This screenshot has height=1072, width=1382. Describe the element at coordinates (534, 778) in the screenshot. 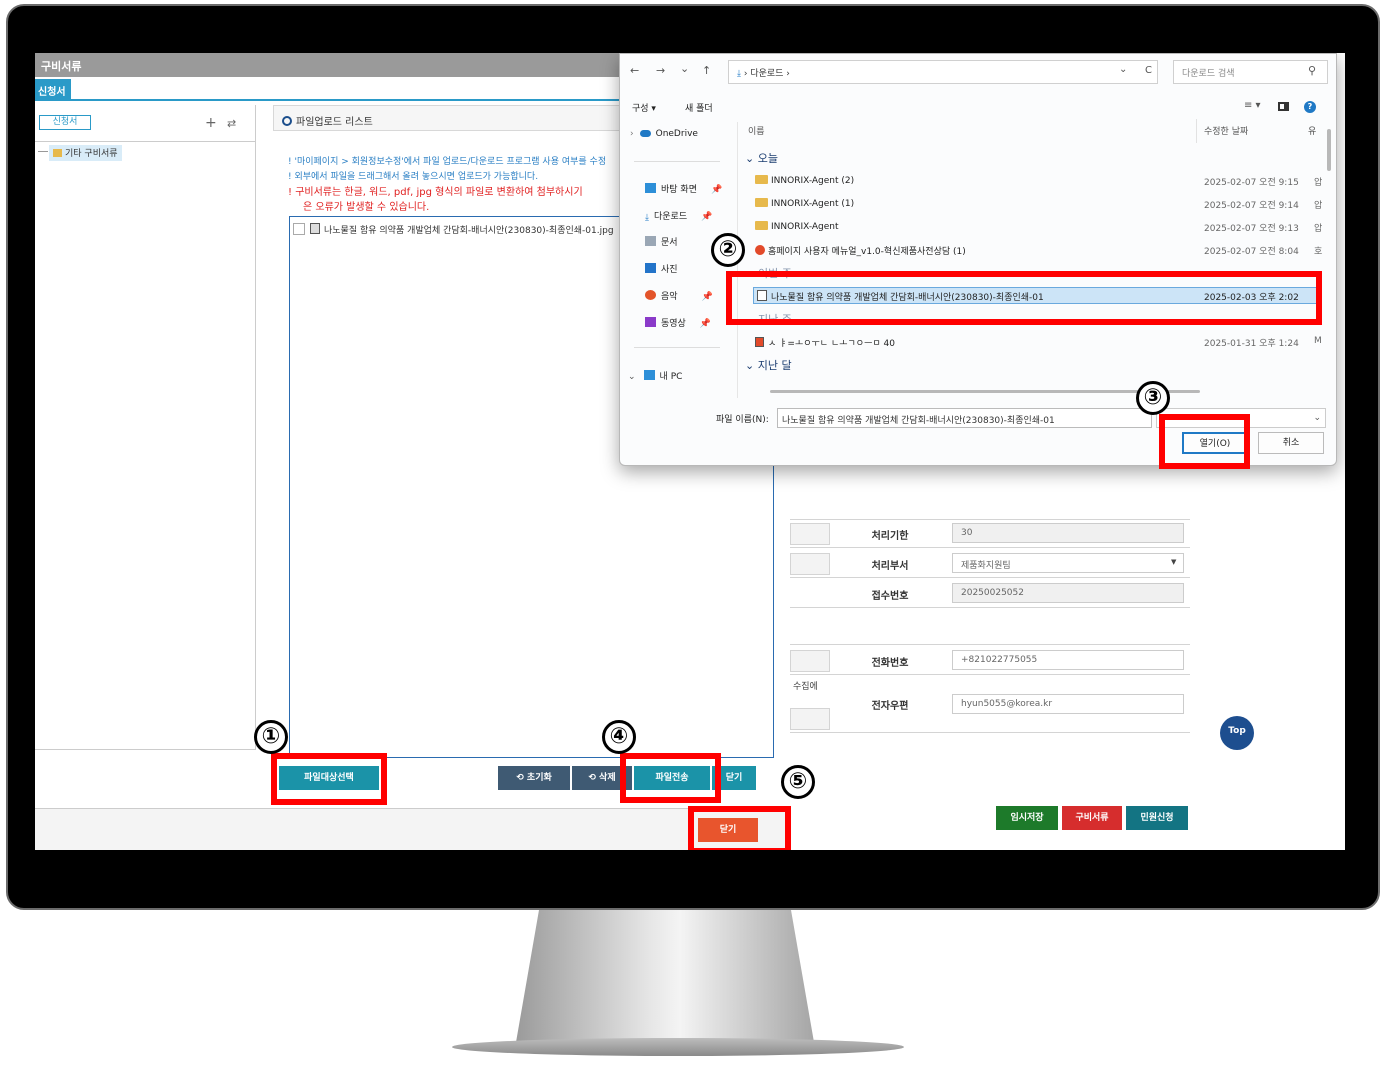

I see `reset-button: ⟲ 초기화` at that location.